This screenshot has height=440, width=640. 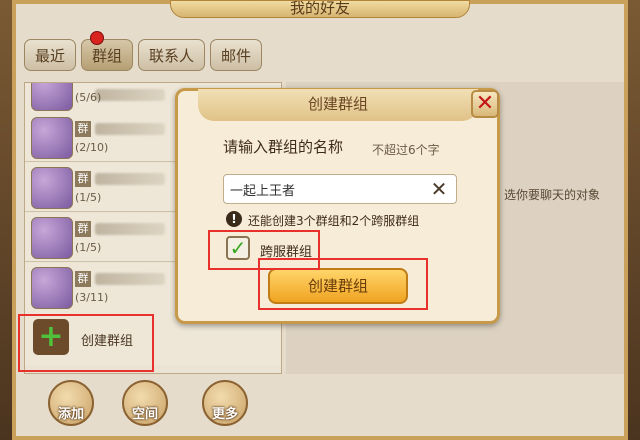 What do you see at coordinates (172, 55) in the screenshot?
I see `tab-contacts: 联系人` at bounding box center [172, 55].